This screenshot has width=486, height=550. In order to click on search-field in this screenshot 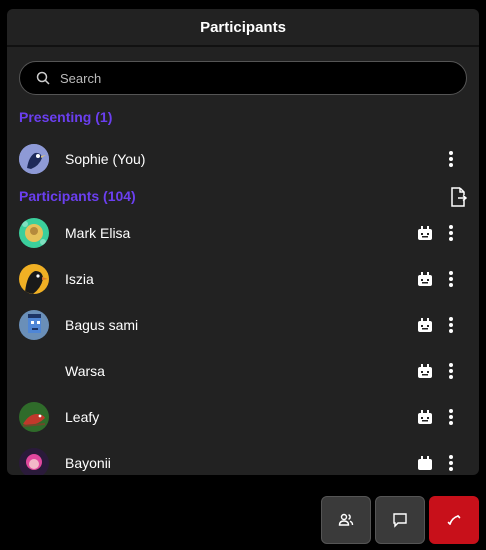, I will do `click(243, 78)`.